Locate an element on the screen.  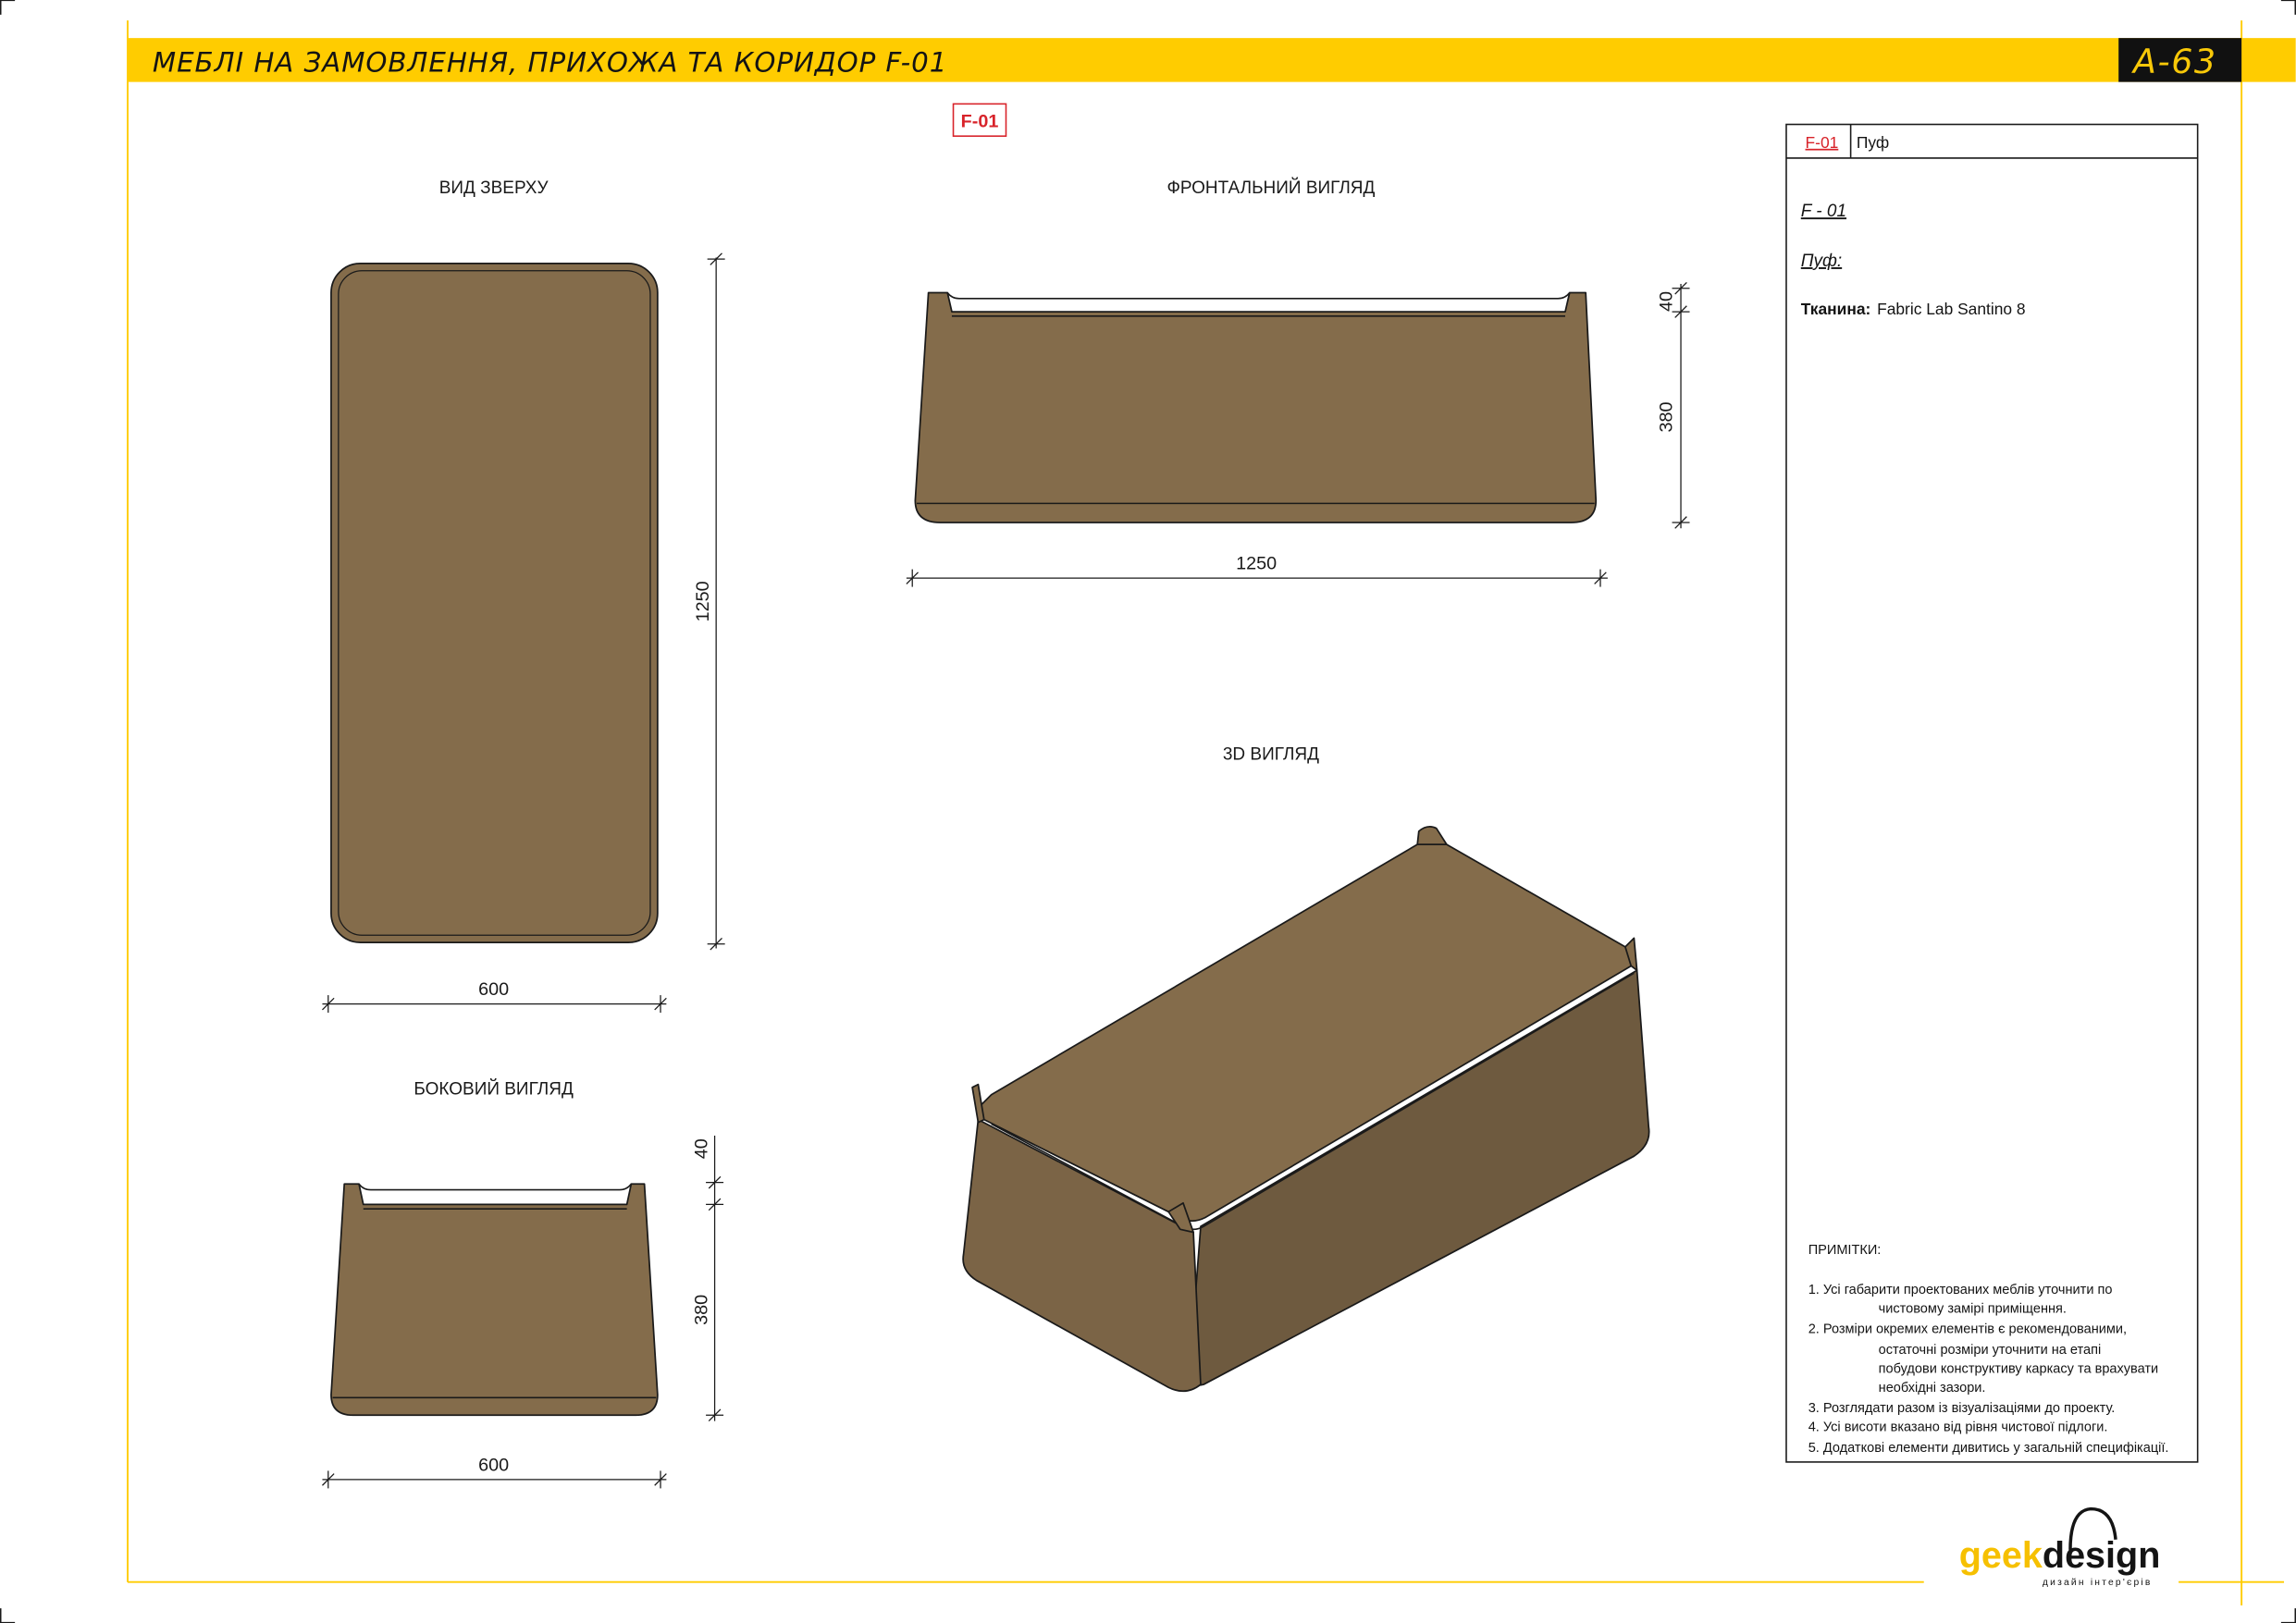
front-view-caption: ФРОНТАЛЬНИЙ ВИГЛЯД is located at coordinates (1271, 188).